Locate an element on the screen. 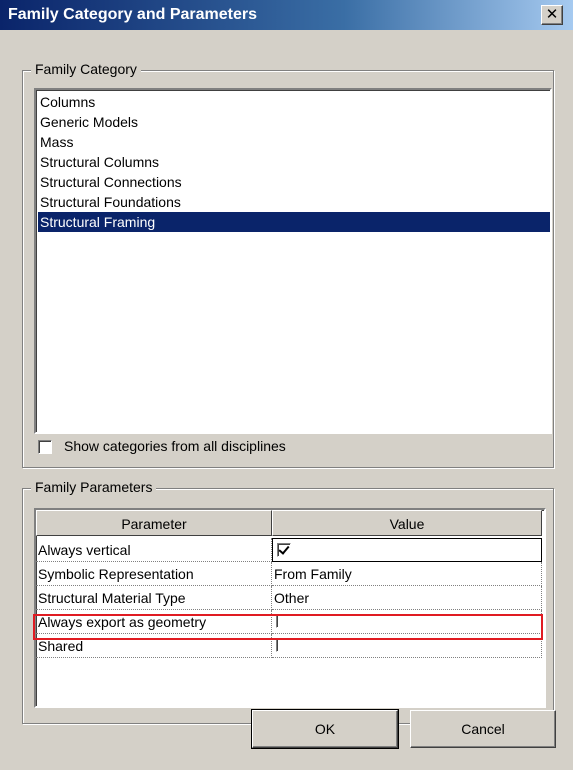 The width and height of the screenshot is (573, 770). list-item: Structural Columns is located at coordinates (294, 162).